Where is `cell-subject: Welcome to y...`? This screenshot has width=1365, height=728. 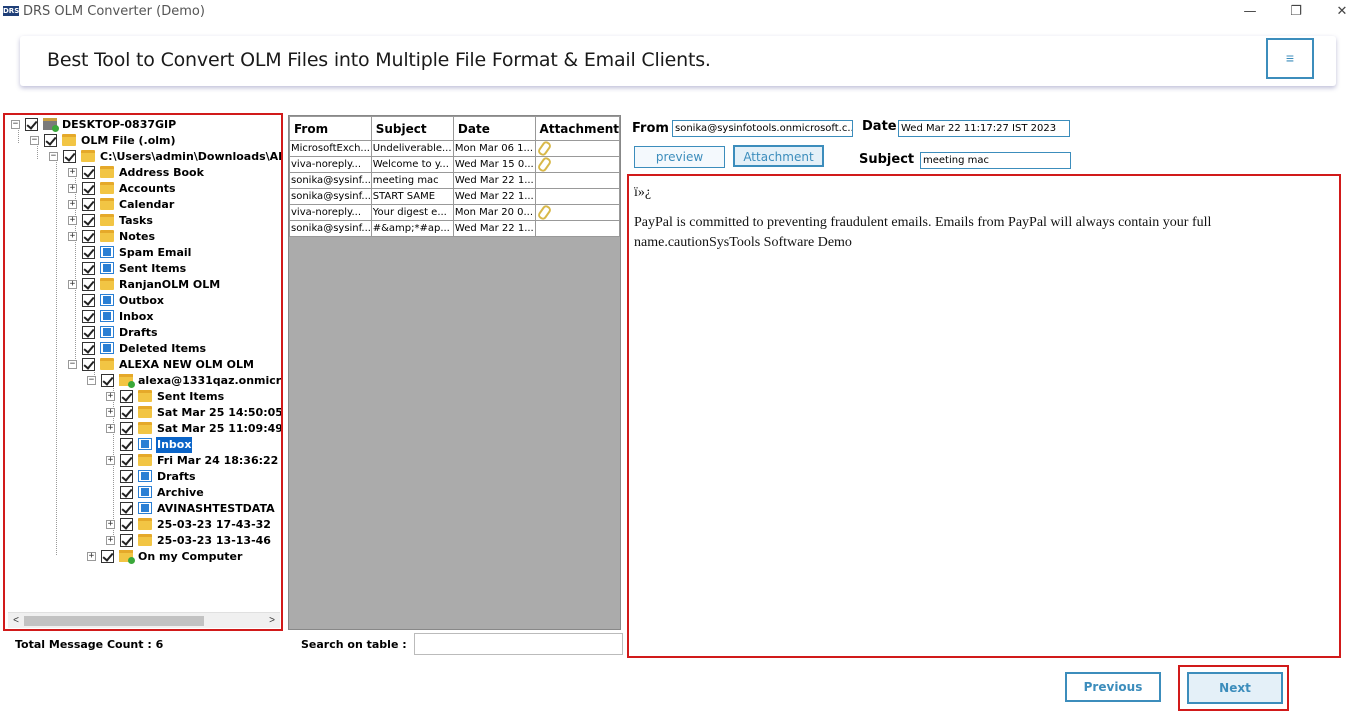 cell-subject: Welcome to y... is located at coordinates (412, 164).